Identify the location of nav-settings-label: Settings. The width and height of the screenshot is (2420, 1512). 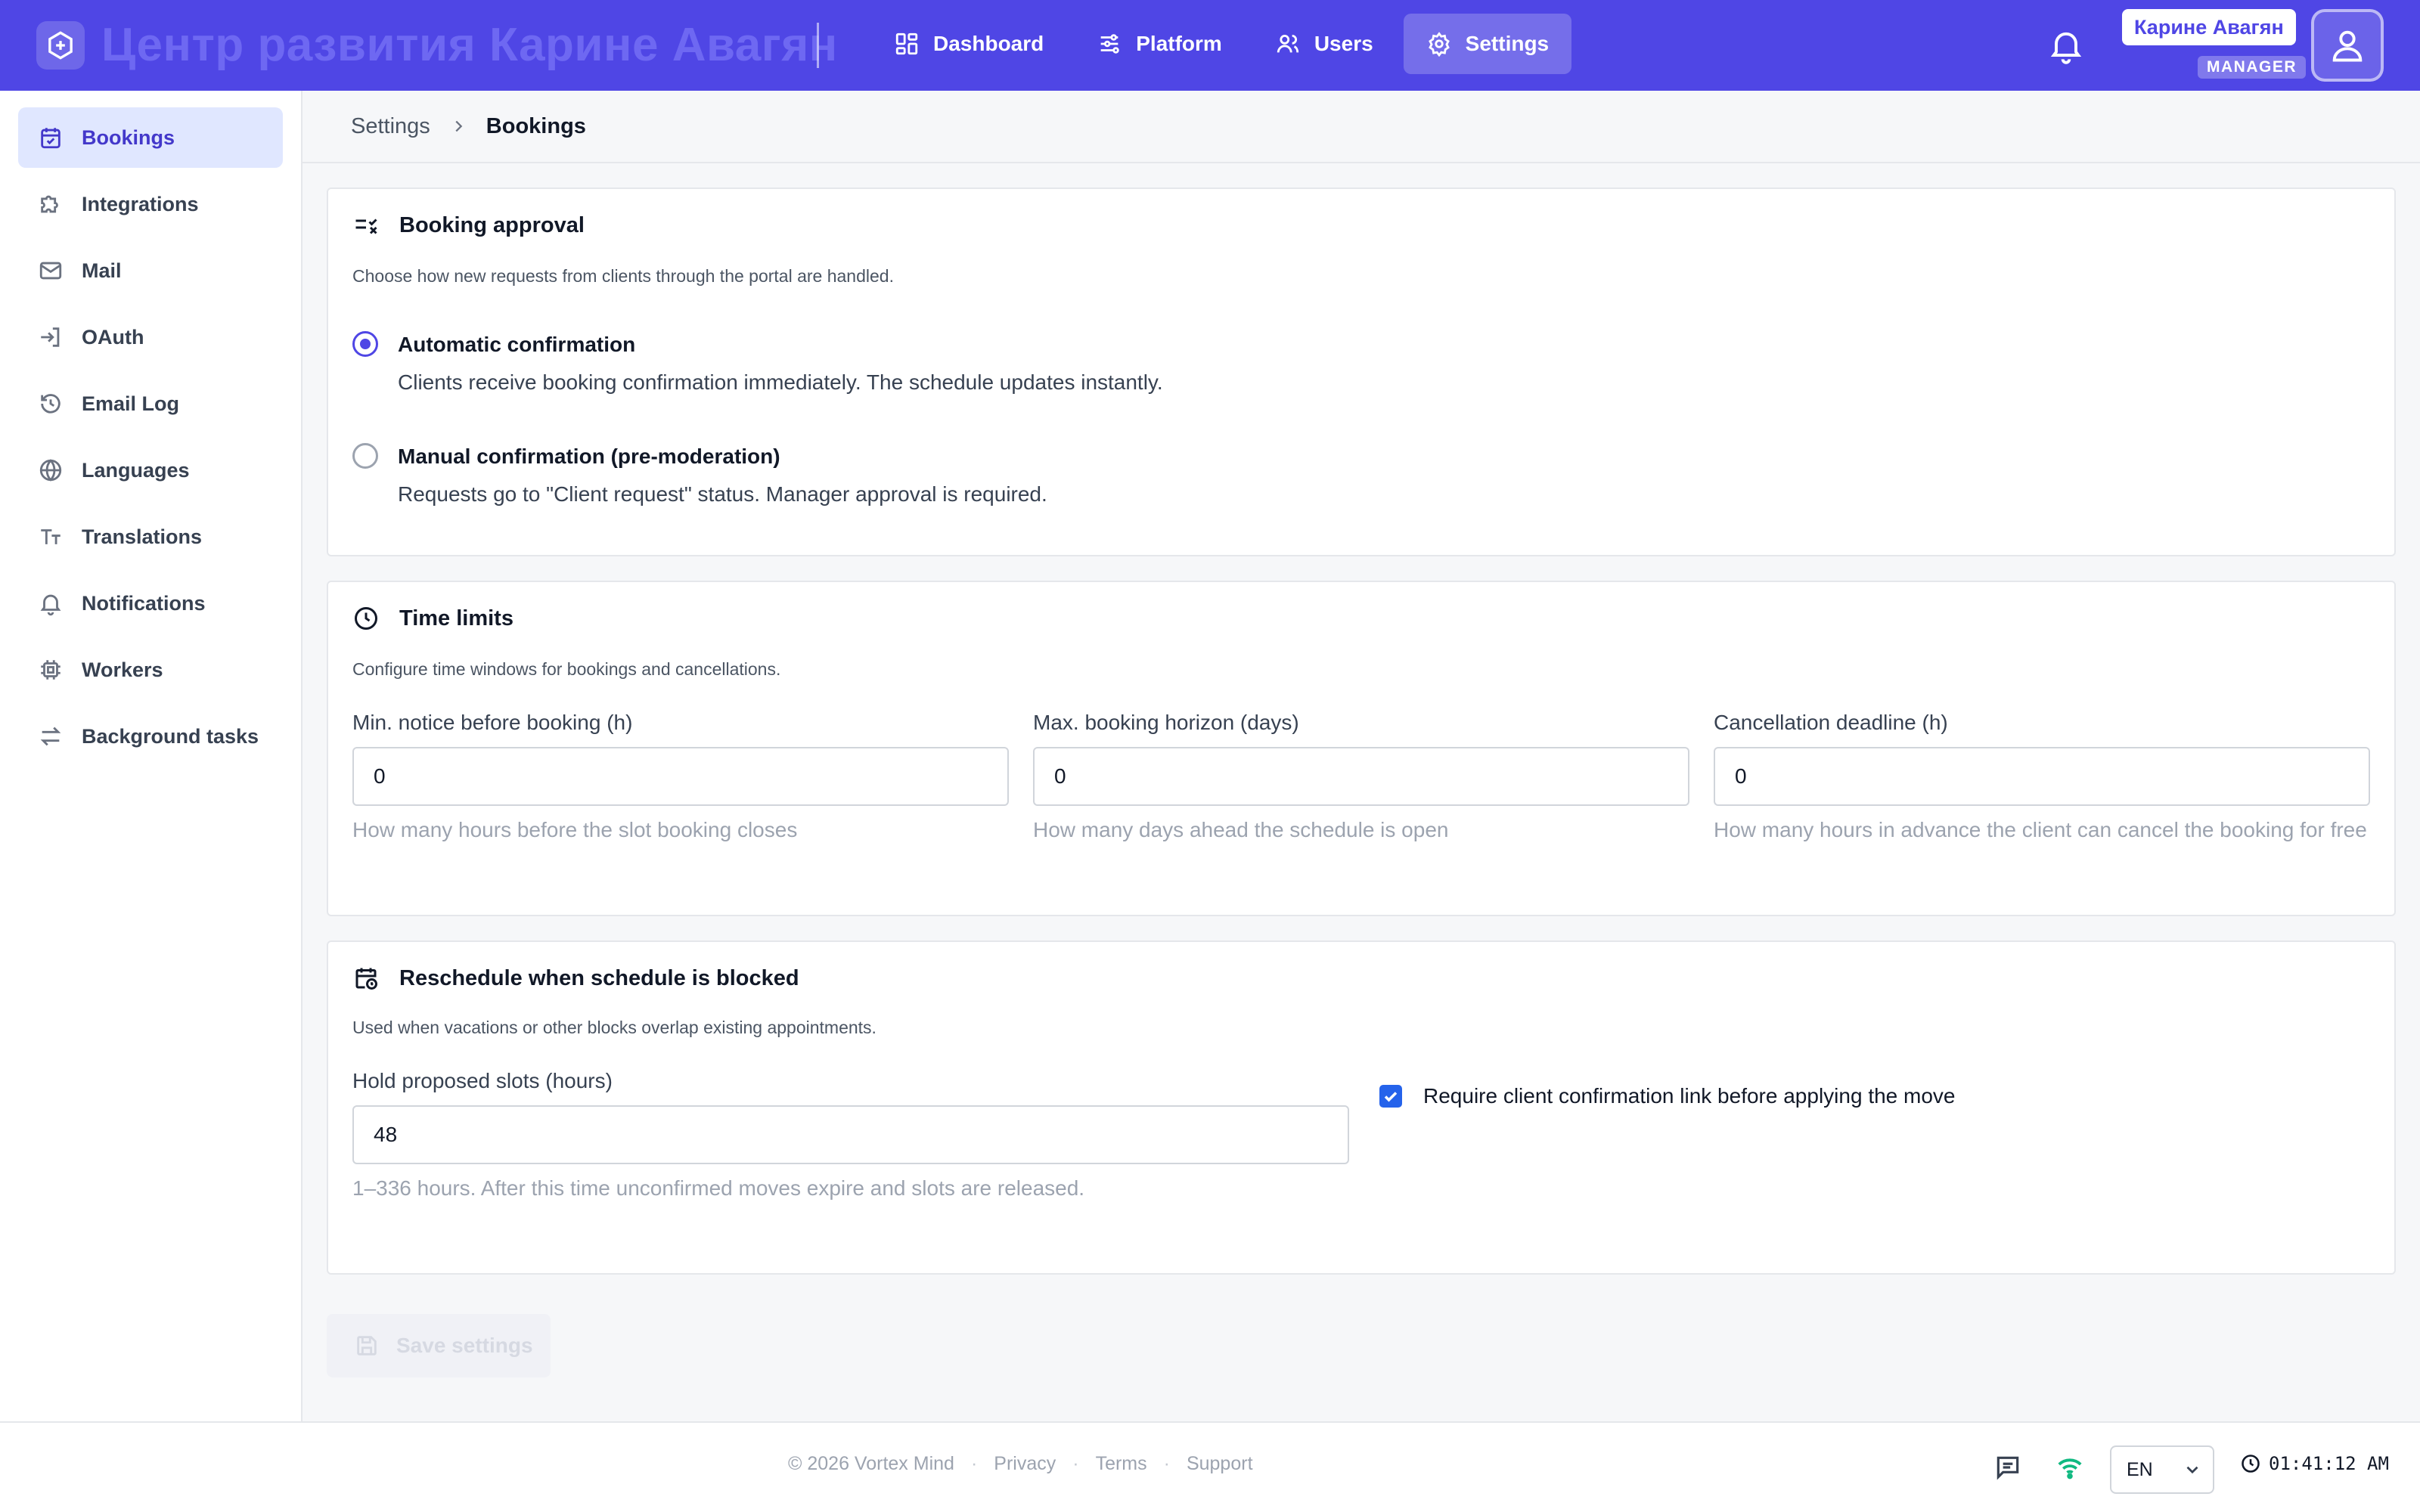
(1507, 44).